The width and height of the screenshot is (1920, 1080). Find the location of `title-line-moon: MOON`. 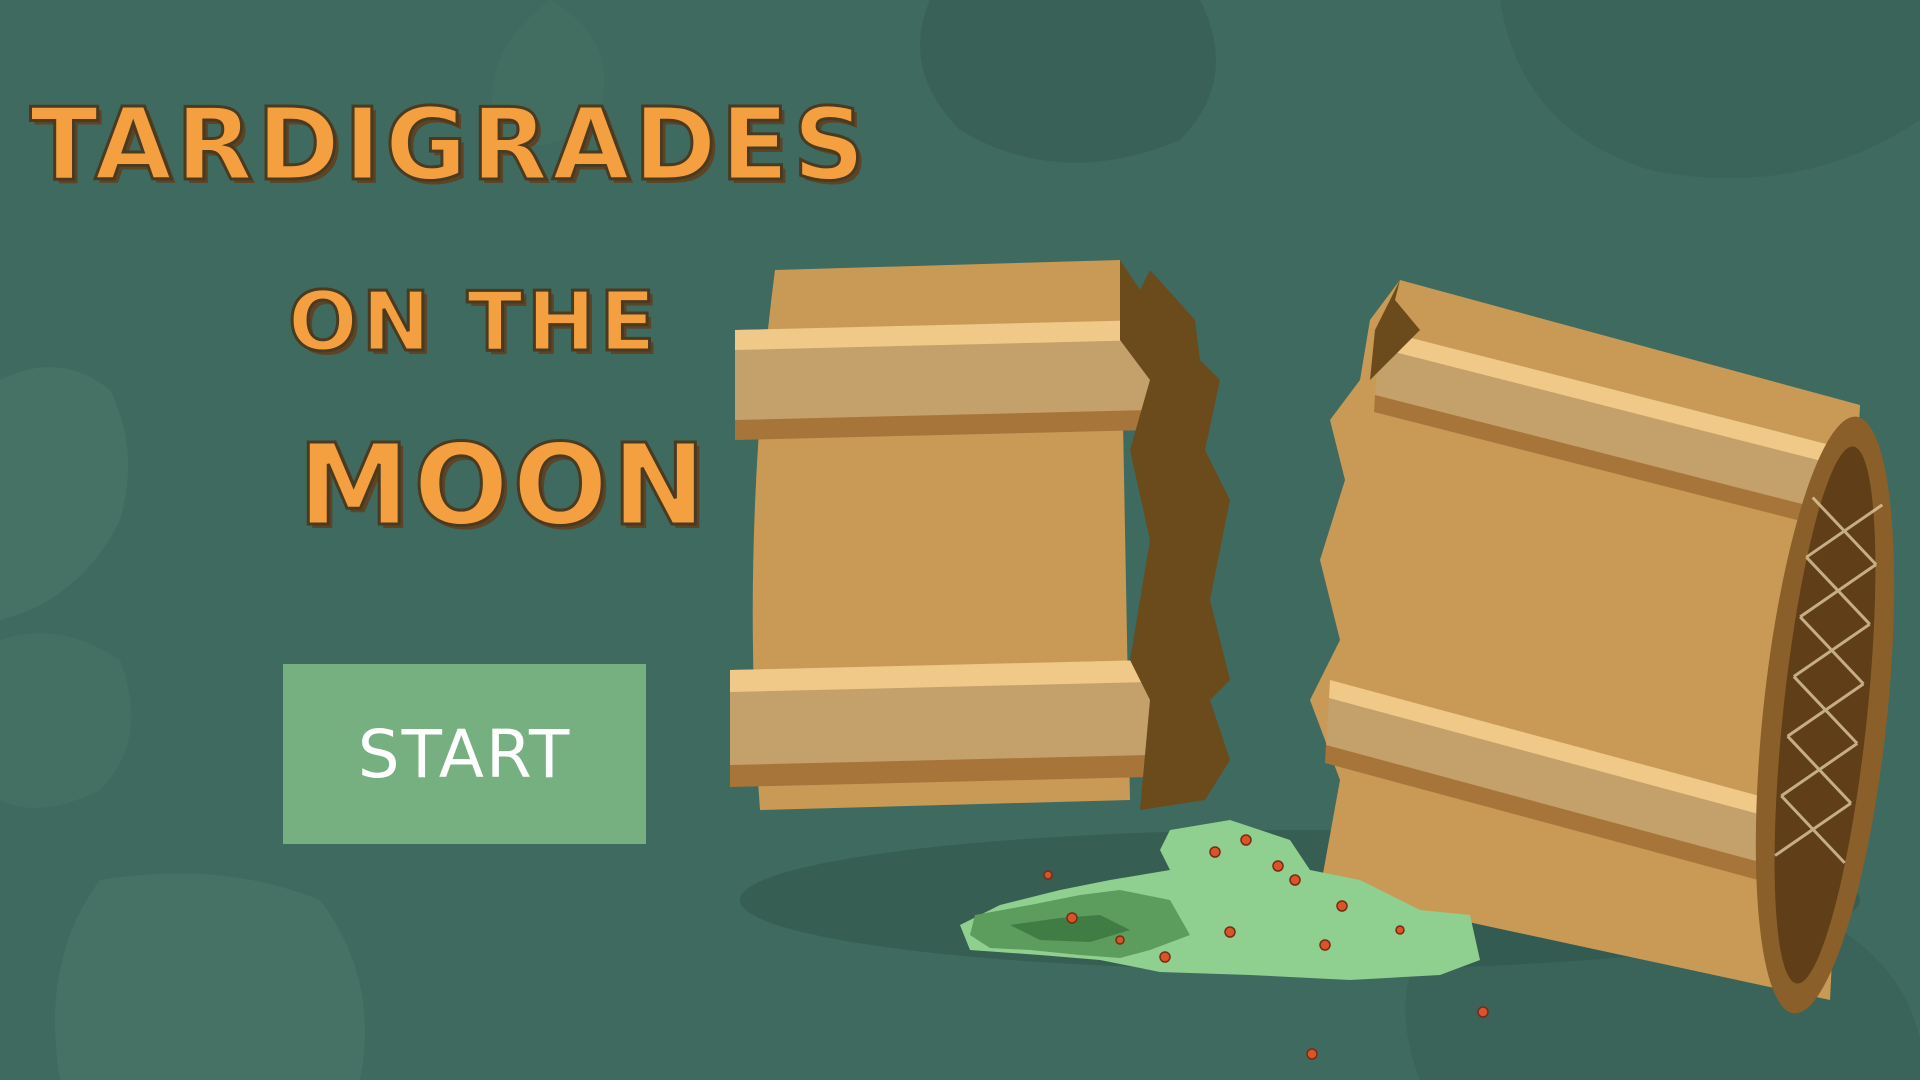

title-line-moon: MOON is located at coordinates (503, 486).